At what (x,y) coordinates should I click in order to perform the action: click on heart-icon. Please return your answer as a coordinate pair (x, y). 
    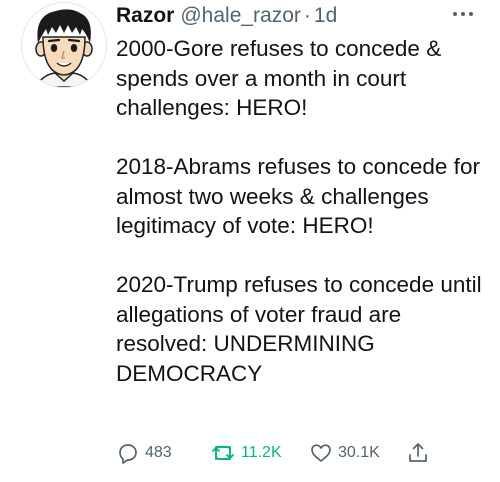
    Looking at the image, I should click on (321, 453).